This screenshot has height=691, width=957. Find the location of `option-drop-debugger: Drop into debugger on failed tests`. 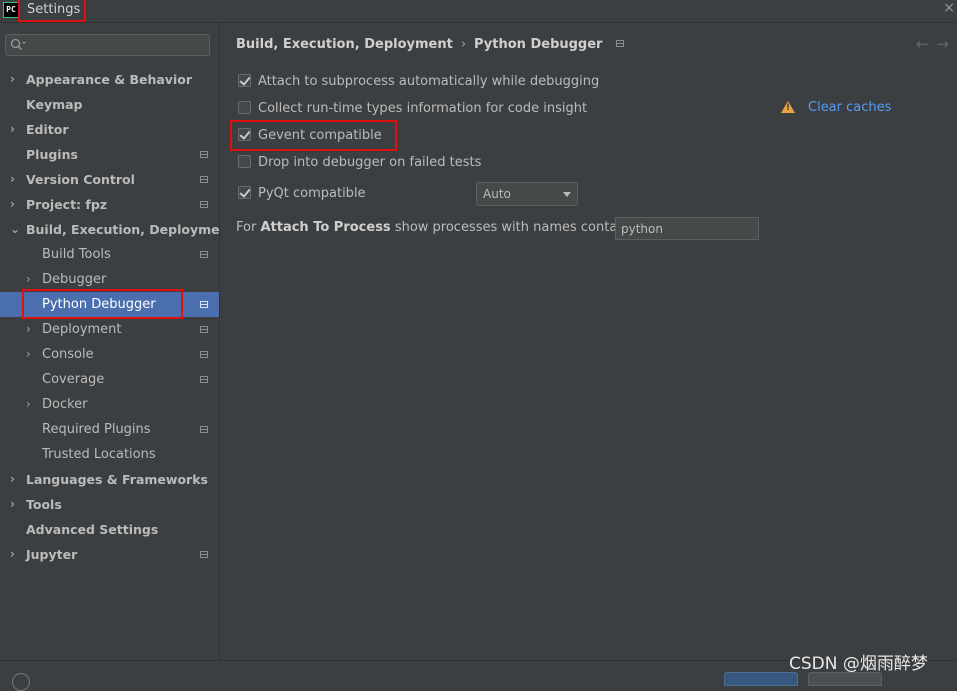

option-drop-debugger: Drop into debugger on failed tests is located at coordinates (359, 164).